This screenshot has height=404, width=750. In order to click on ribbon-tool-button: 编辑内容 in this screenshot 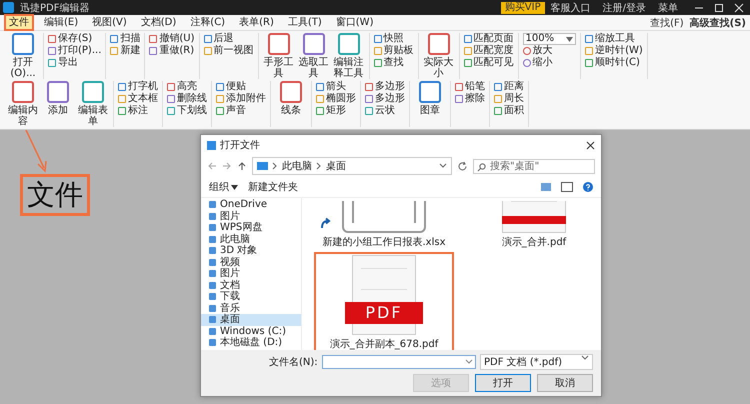, I will do `click(23, 104)`.